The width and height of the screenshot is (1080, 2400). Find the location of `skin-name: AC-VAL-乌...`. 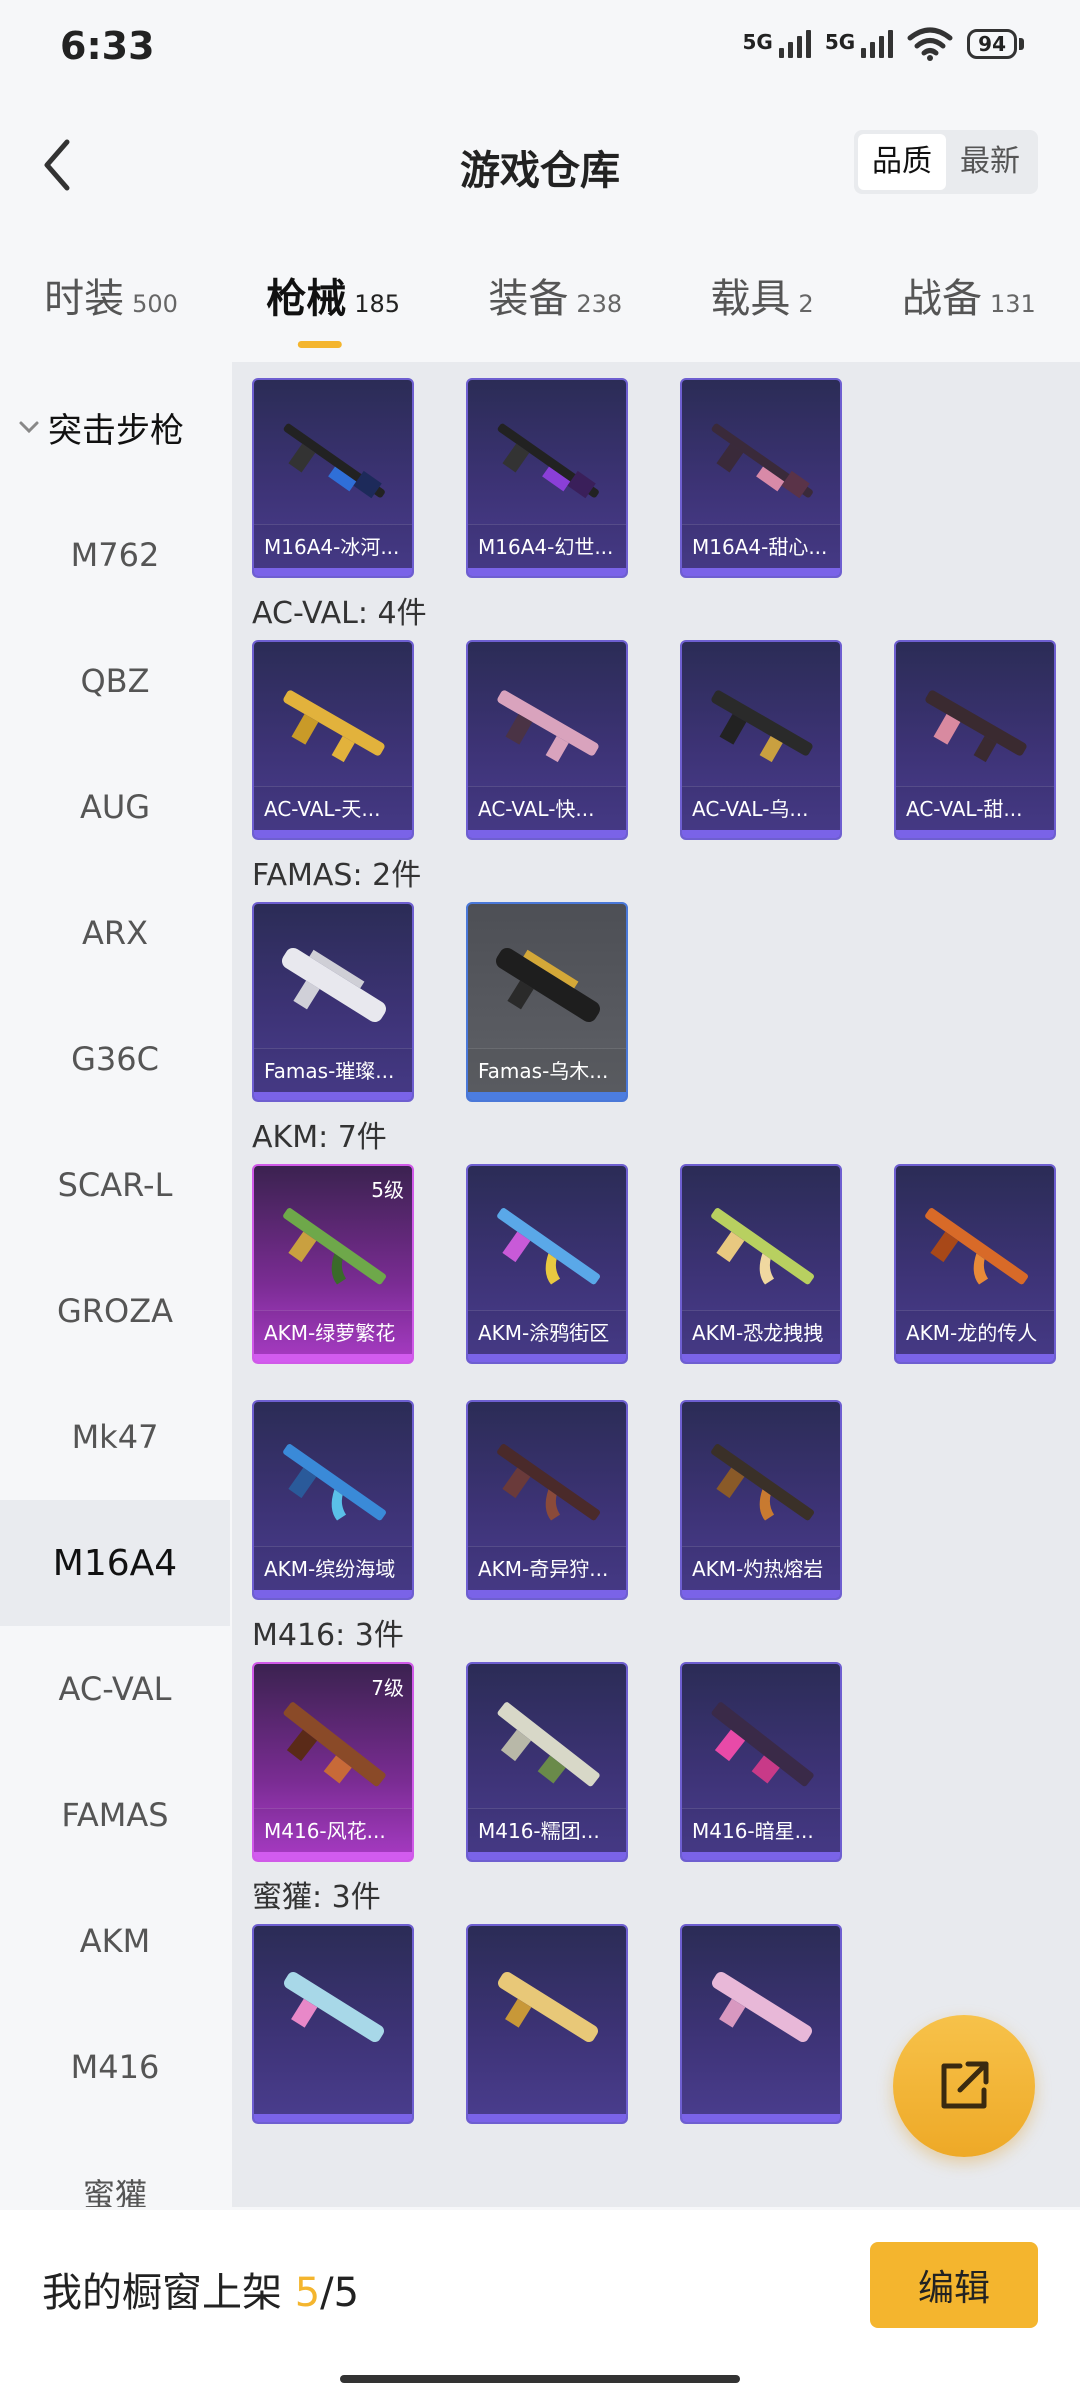

skin-name: AC-VAL-乌... is located at coordinates (761, 808).